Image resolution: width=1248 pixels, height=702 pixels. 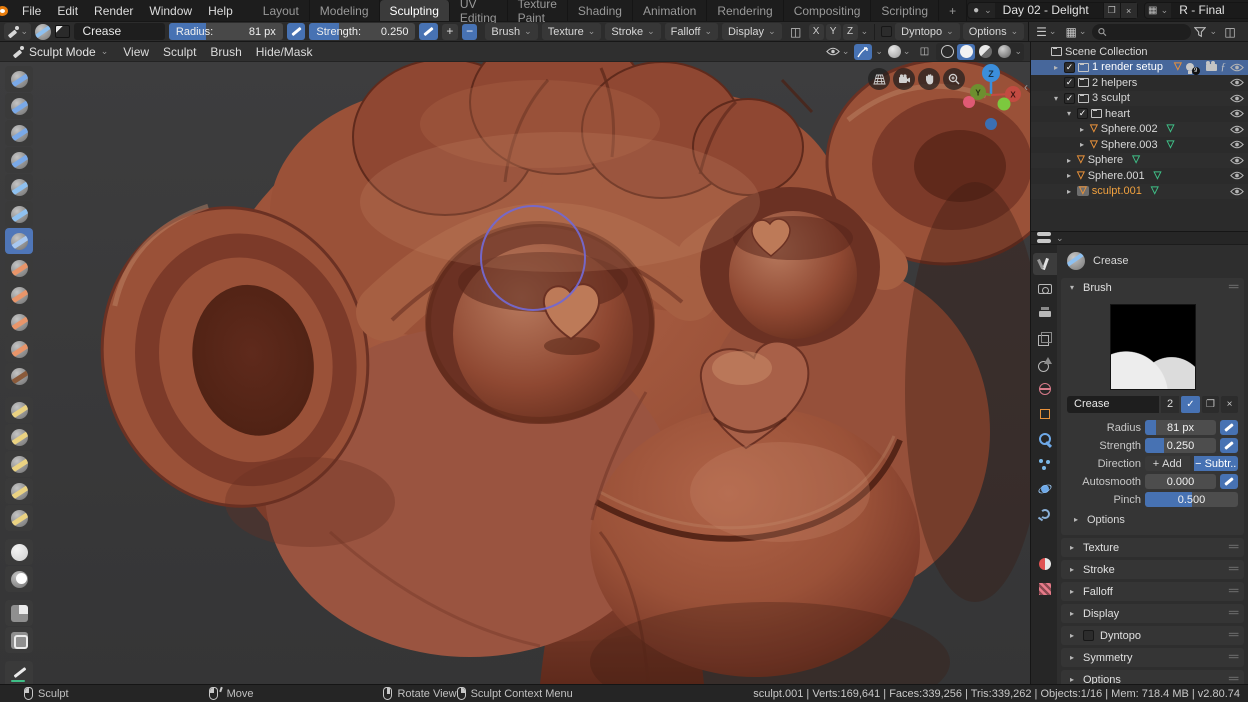 What do you see at coordinates (1152, 657) in the screenshot?
I see `panel-header: ▸ Symmetry ==` at bounding box center [1152, 657].